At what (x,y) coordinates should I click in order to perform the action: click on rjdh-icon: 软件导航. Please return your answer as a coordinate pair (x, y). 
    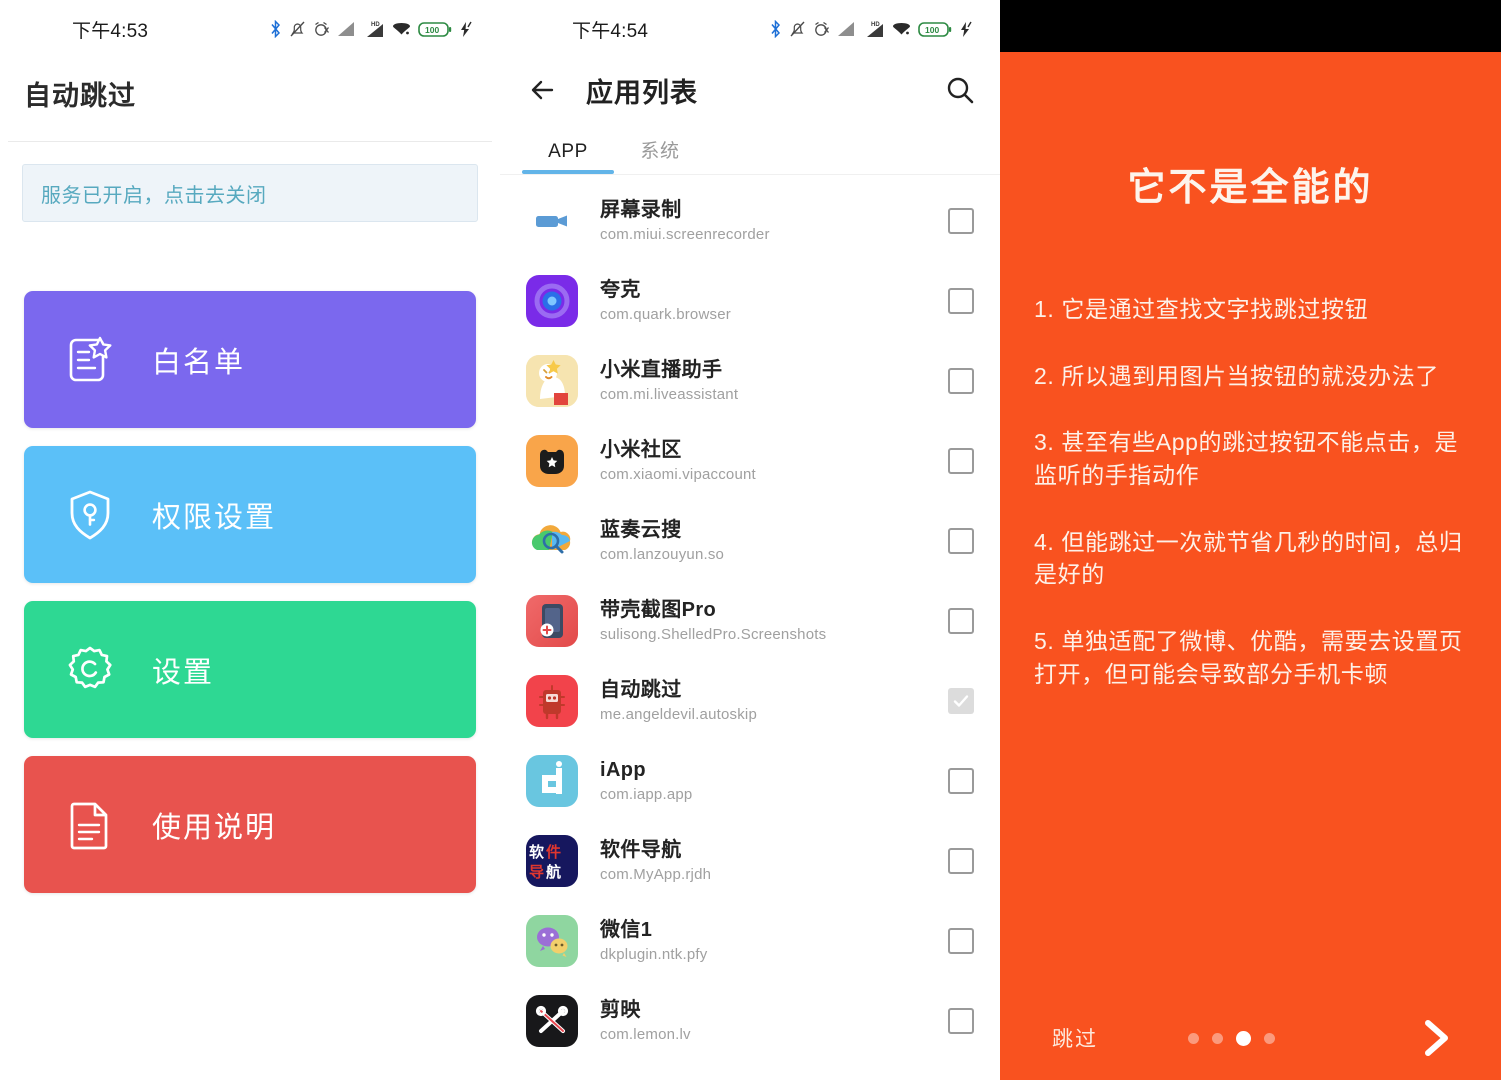
    Looking at the image, I should click on (552, 861).